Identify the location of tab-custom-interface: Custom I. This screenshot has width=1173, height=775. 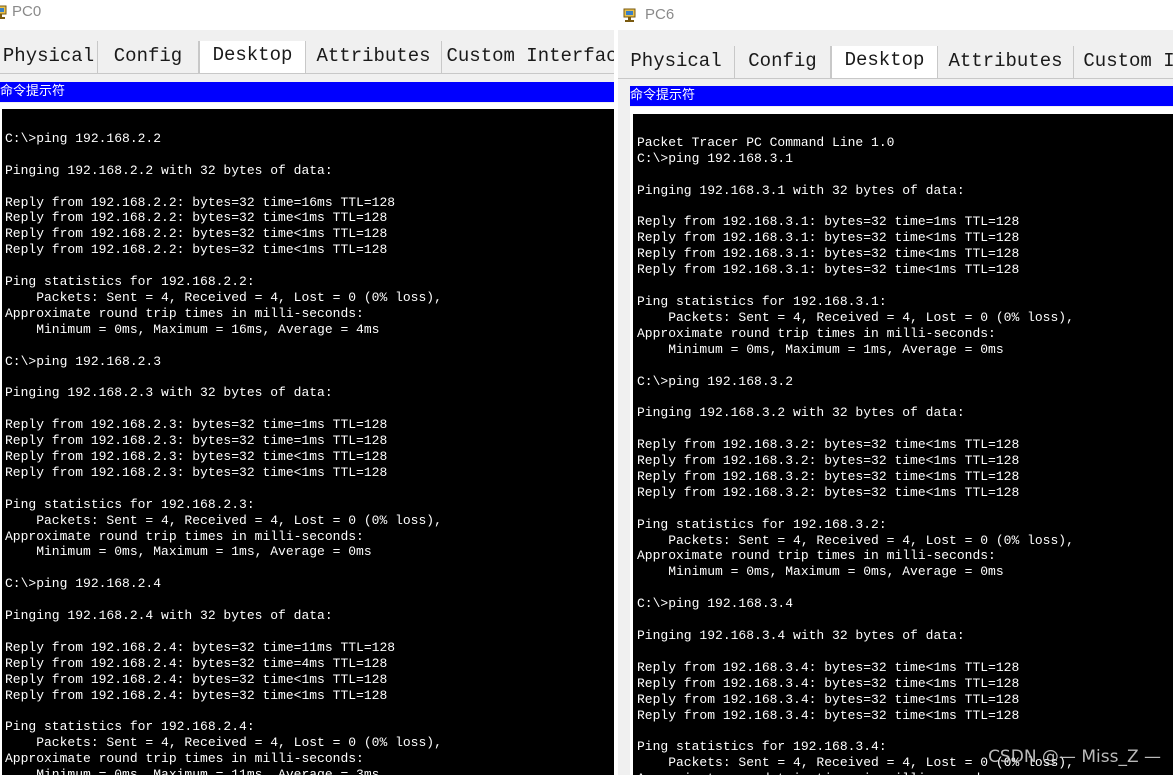
(1123, 62).